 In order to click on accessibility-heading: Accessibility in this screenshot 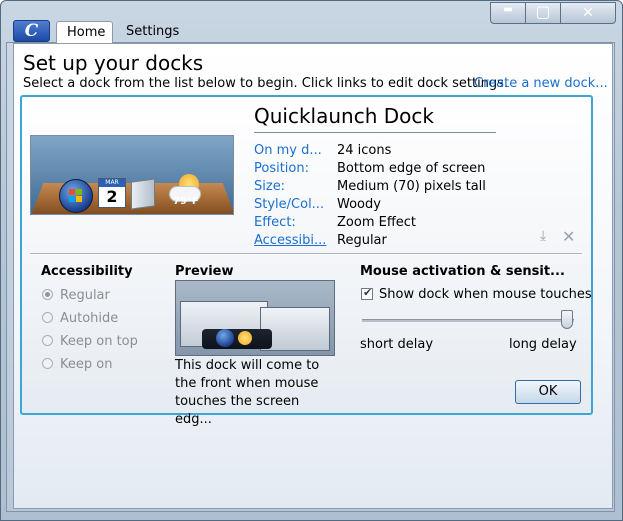, I will do `click(87, 271)`.